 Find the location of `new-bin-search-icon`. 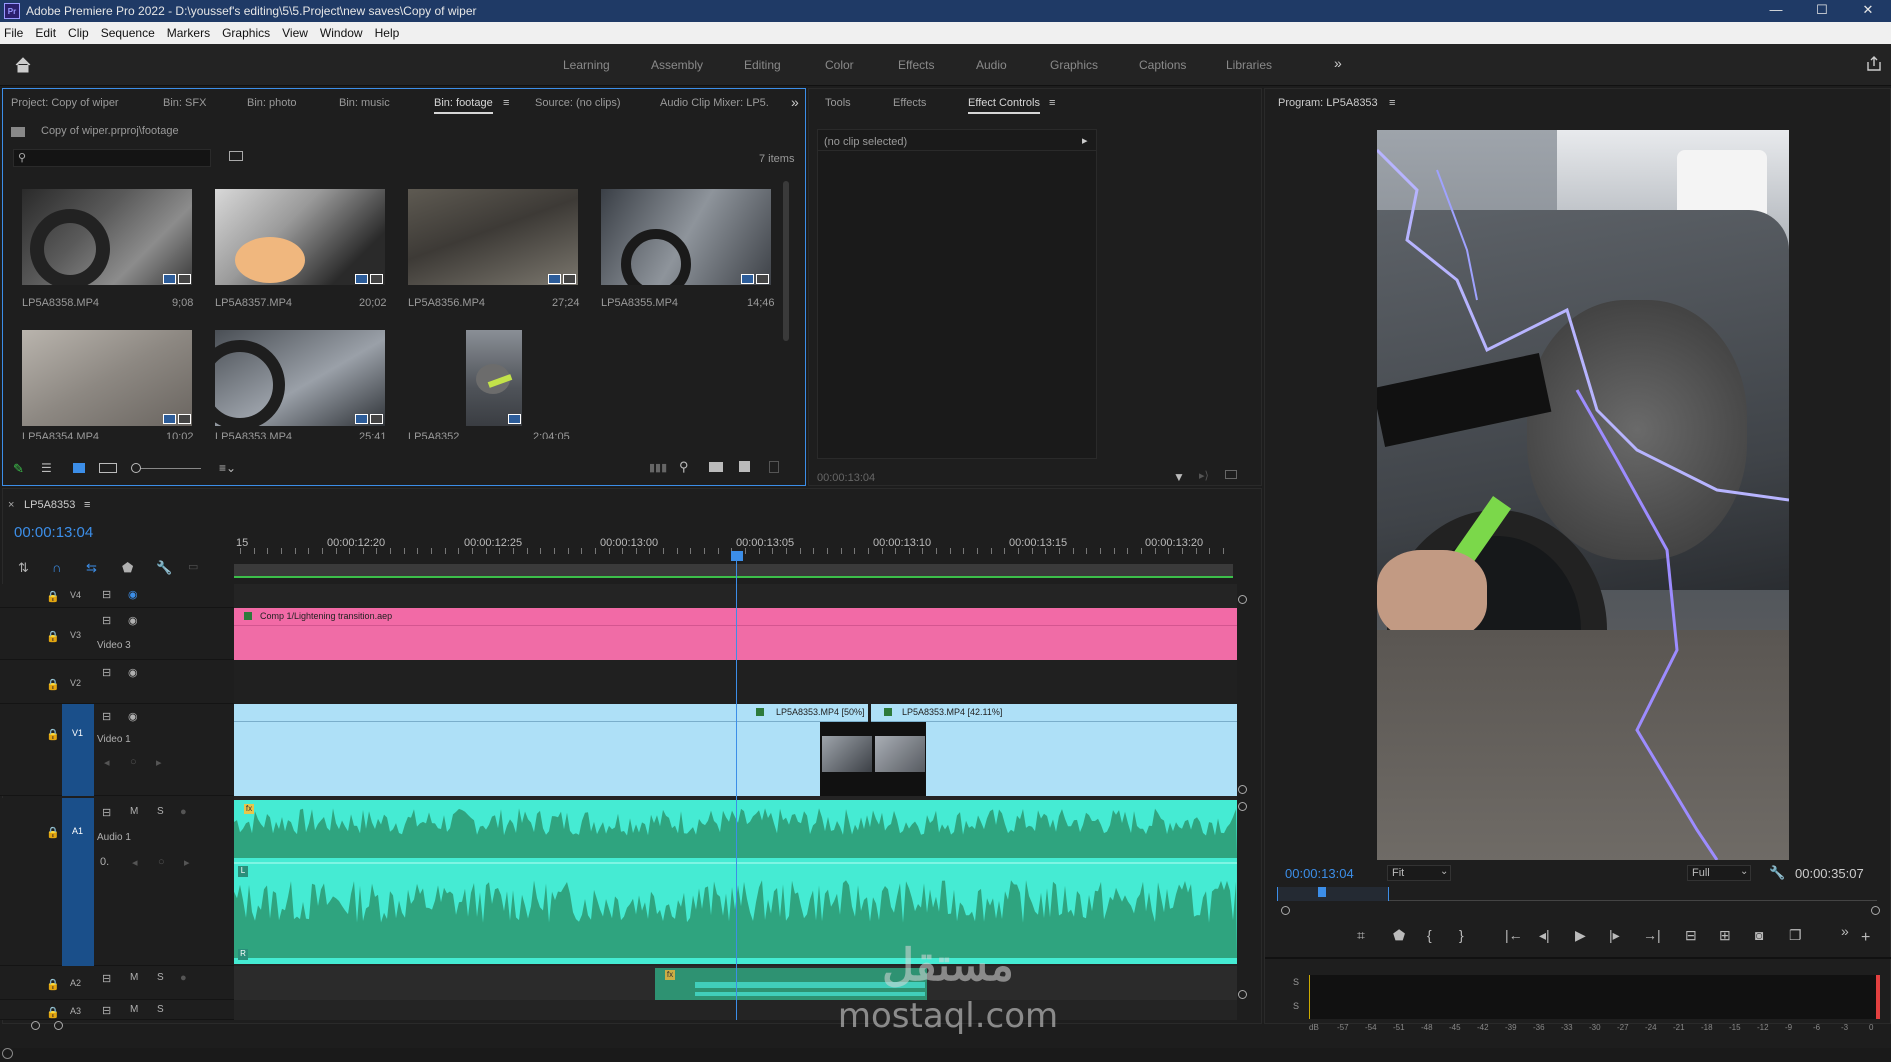

new-bin-search-icon is located at coordinates (236, 156).